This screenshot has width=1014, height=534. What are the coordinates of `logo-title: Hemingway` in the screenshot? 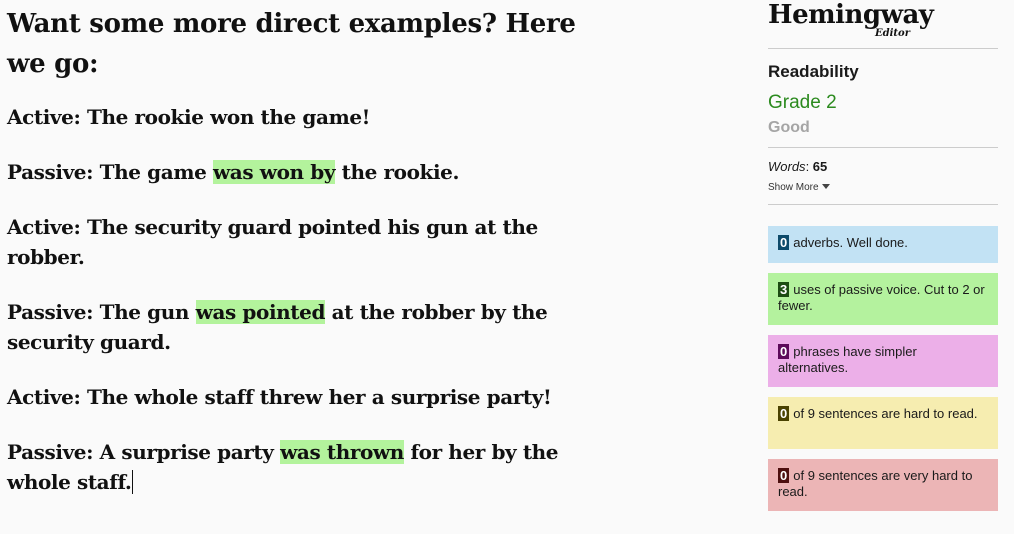 It's located at (851, 15).